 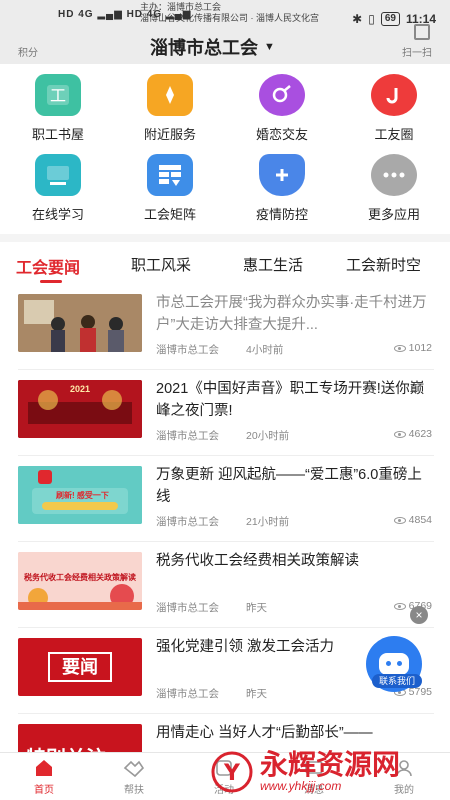 I want to click on scan-button: 扫一扫, so click(x=417, y=51).